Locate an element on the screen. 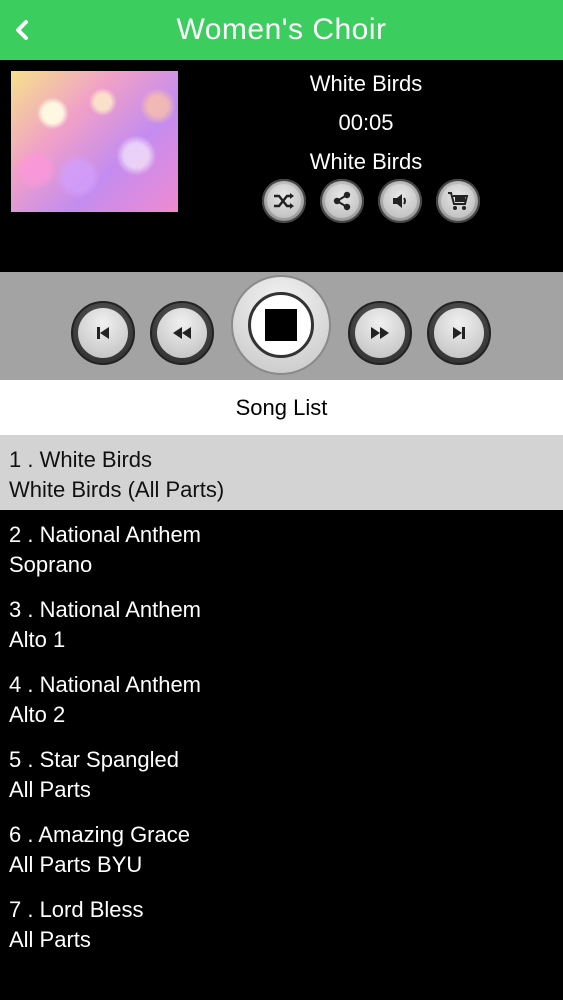 The width and height of the screenshot is (563, 1000). volume-button is located at coordinates (400, 201).